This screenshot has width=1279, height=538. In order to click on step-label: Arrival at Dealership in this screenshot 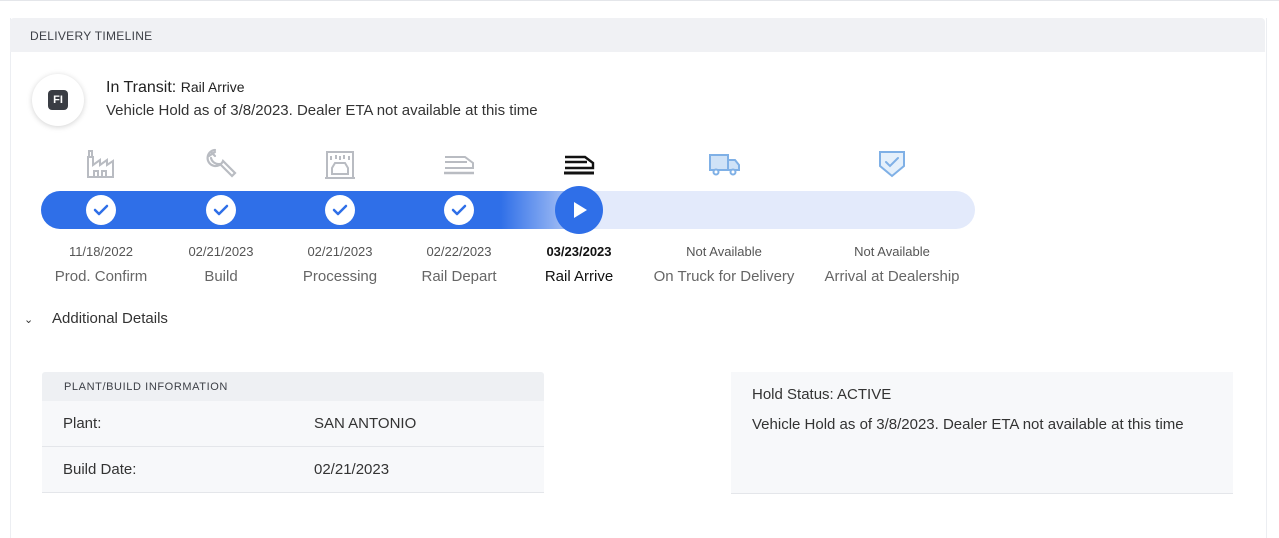, I will do `click(892, 276)`.